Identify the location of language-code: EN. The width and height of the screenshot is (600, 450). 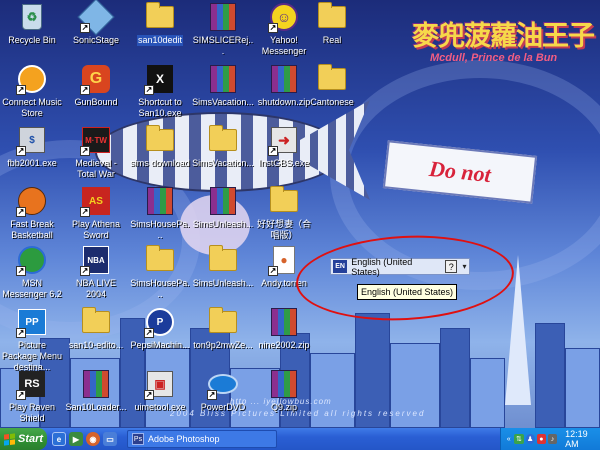
(340, 266).